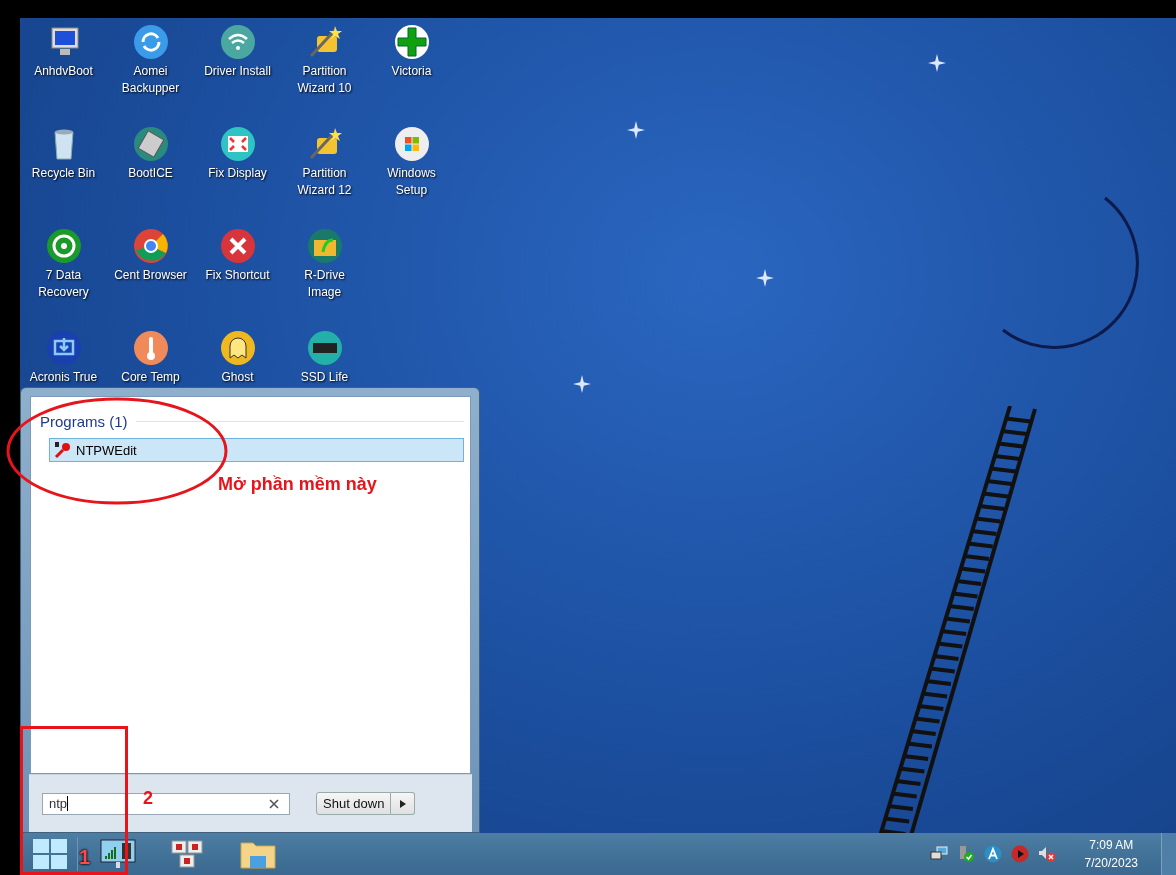 The height and width of the screenshot is (875, 1176). What do you see at coordinates (63, 173) in the screenshot?
I see `desktop-icon-label: Recycle Bin` at bounding box center [63, 173].